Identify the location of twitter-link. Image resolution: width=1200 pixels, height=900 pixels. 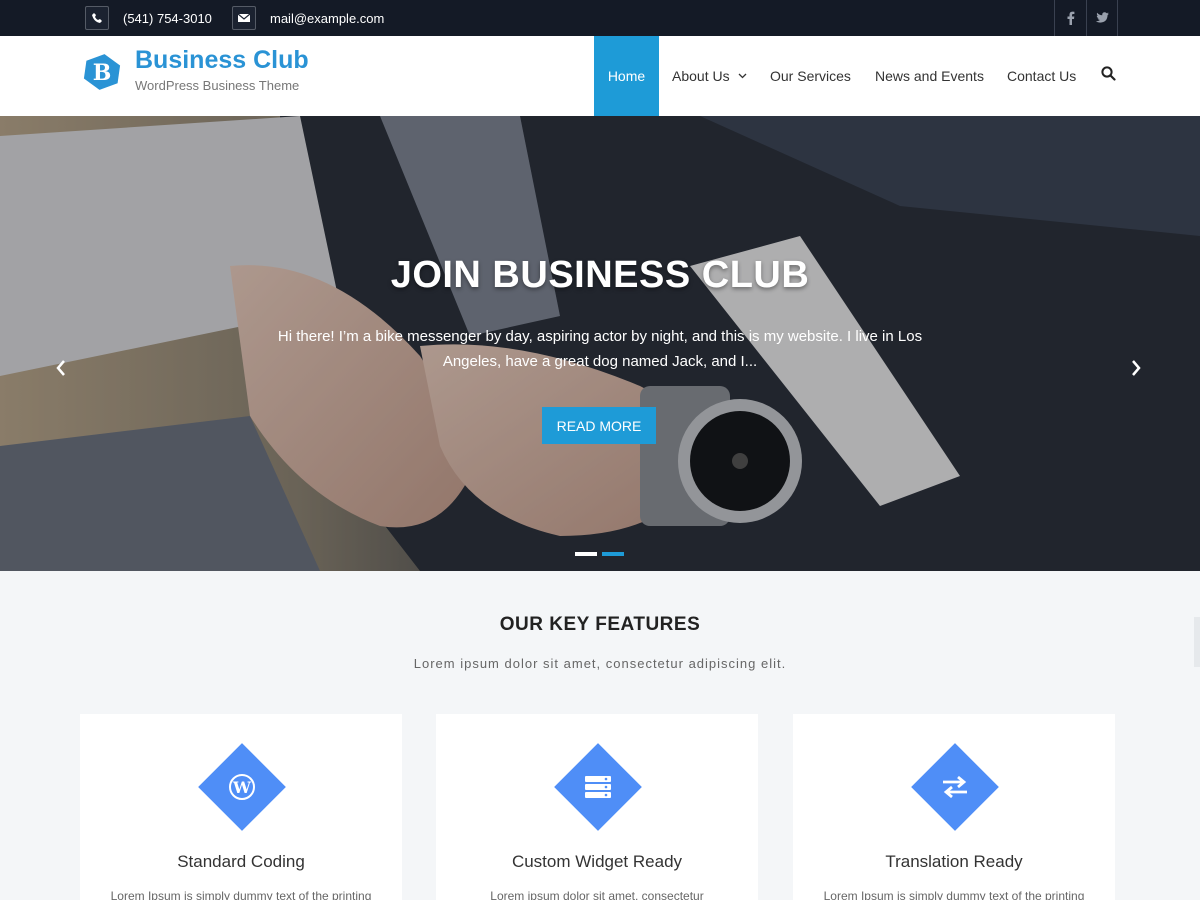
(1102, 18).